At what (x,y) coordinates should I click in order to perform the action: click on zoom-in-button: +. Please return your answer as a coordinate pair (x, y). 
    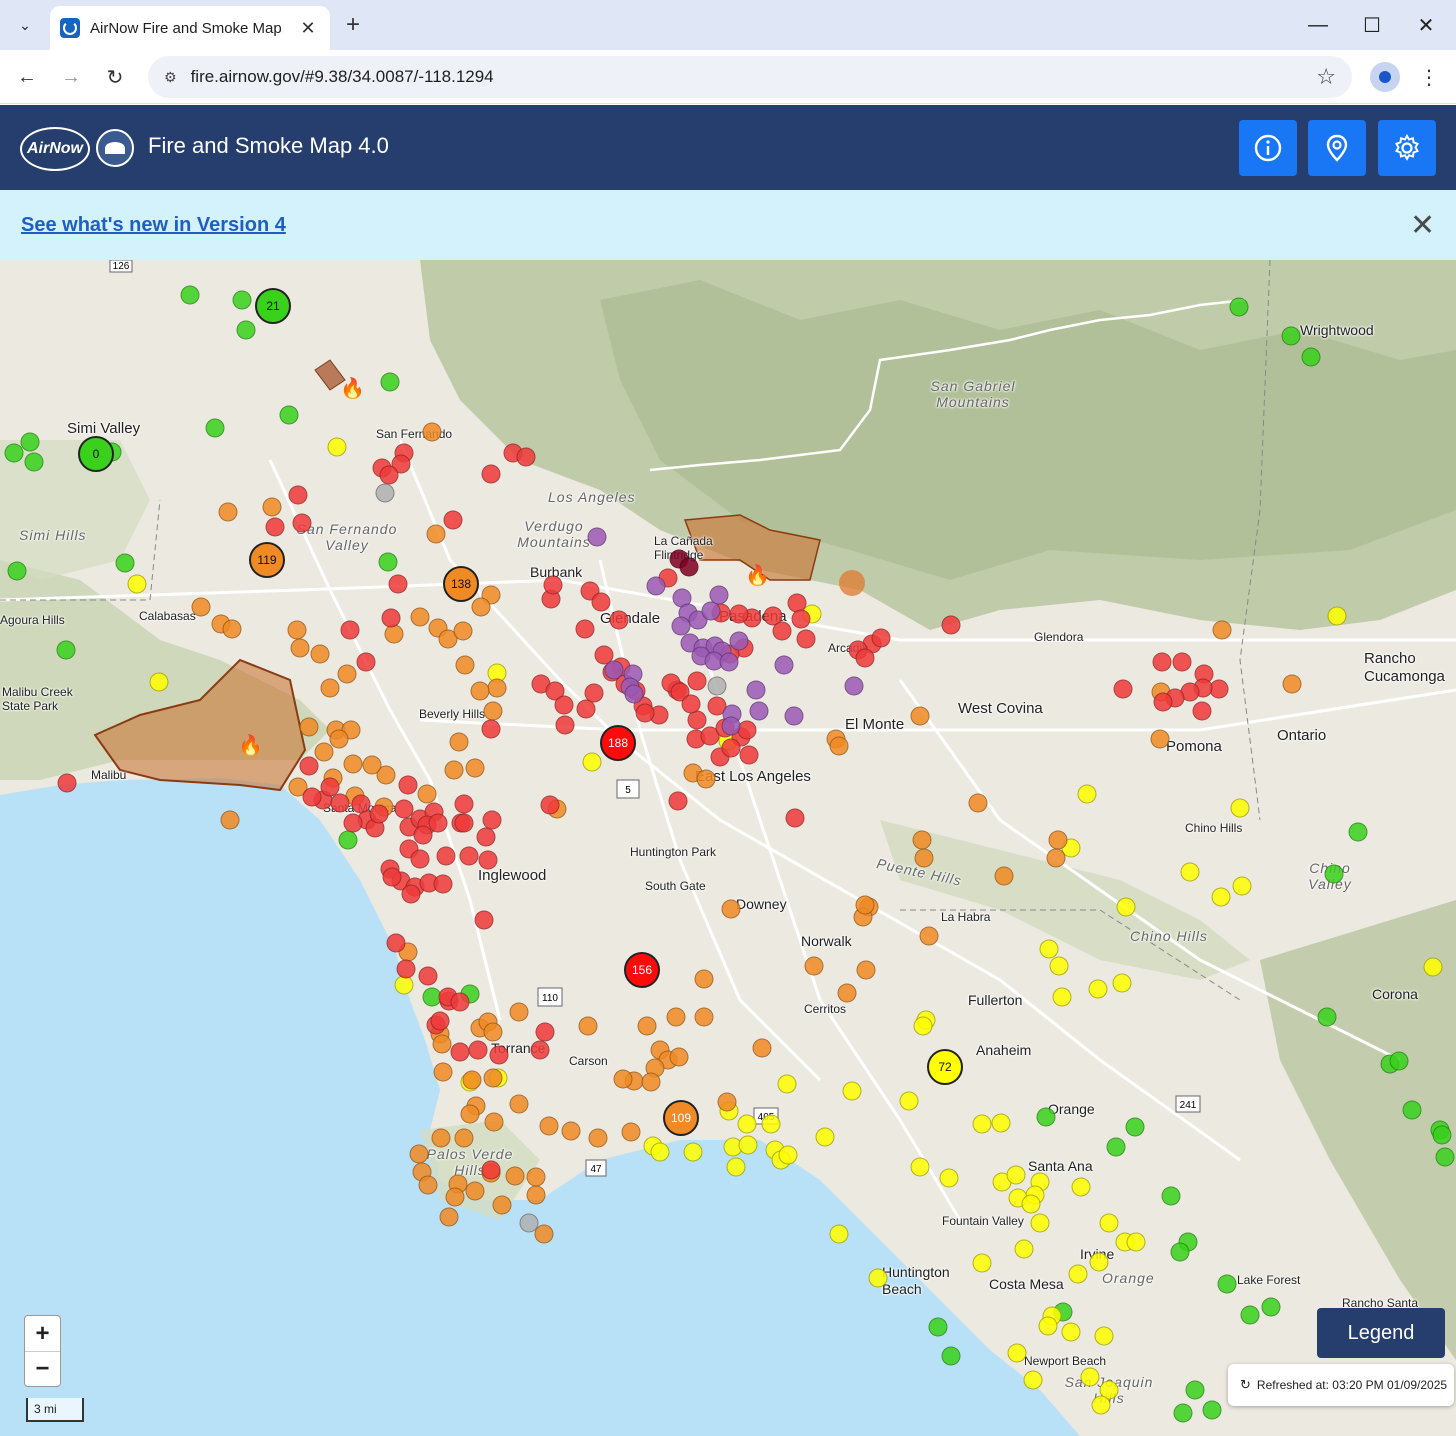
    Looking at the image, I should click on (42, 1333).